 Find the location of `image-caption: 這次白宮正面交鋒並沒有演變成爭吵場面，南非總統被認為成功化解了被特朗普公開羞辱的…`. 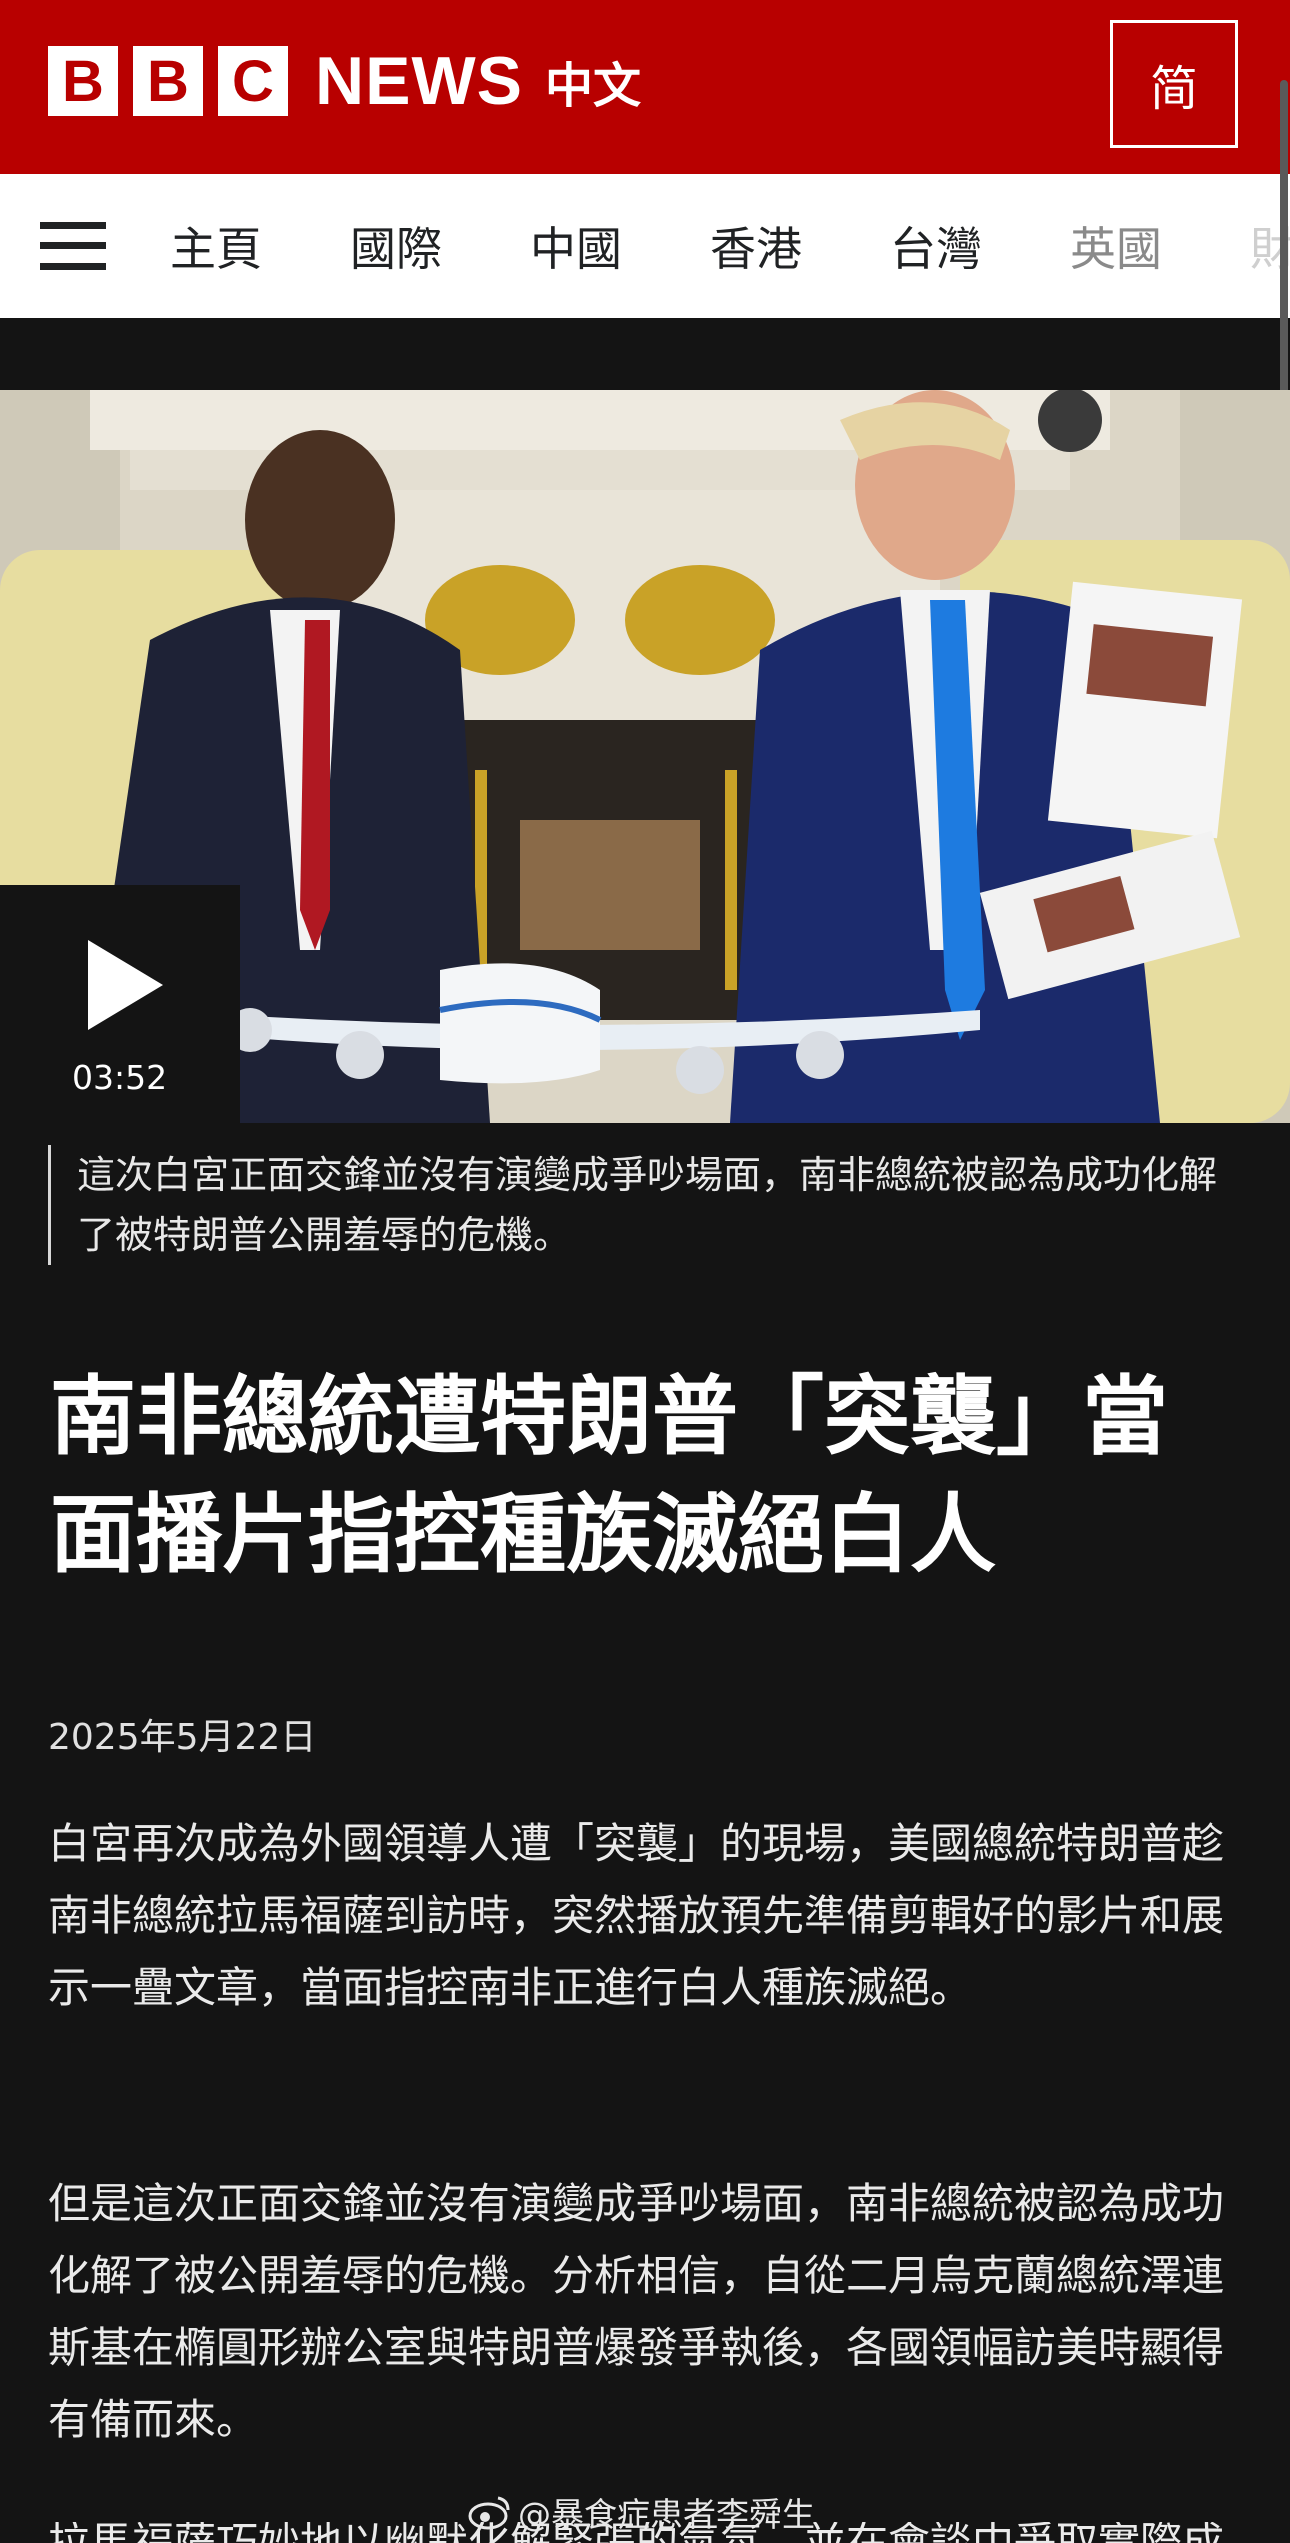

image-caption: 這次白宮正面交鋒並沒有演變成爭吵場面，南非總統被認為成功化解了被特朗普公開羞辱的… is located at coordinates (642, 1205).